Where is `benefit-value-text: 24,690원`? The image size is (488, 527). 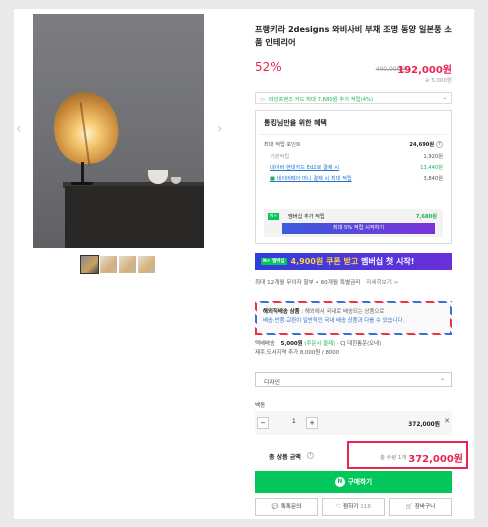
benefit-value-text: 24,690원 is located at coordinates (422, 145).